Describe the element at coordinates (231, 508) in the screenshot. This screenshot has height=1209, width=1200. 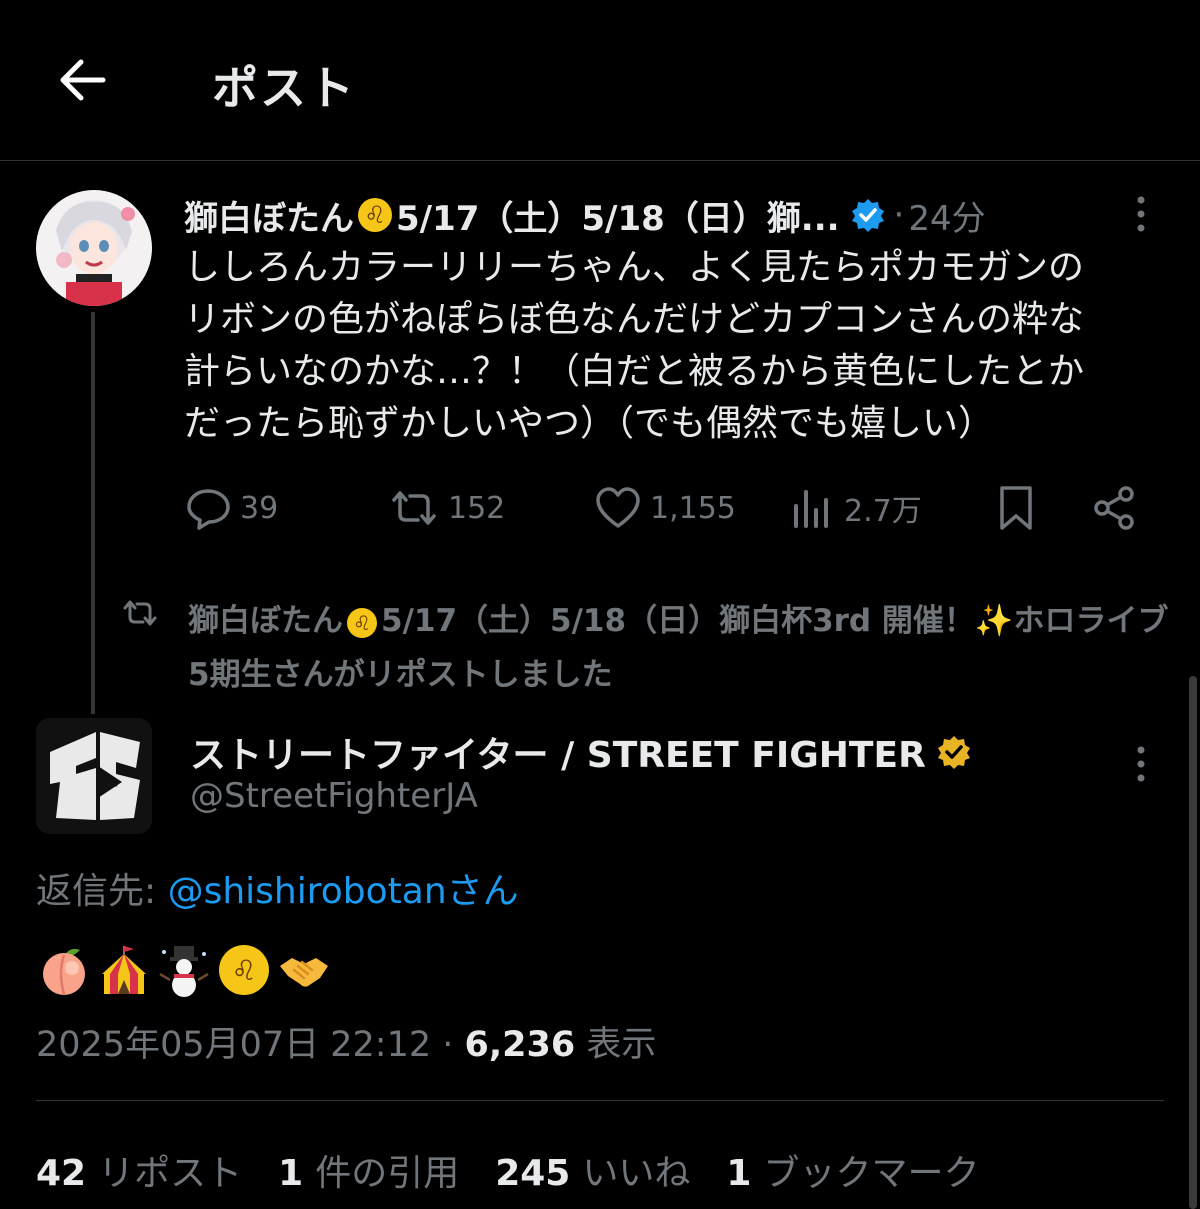
I see `reply-button: 39` at that location.